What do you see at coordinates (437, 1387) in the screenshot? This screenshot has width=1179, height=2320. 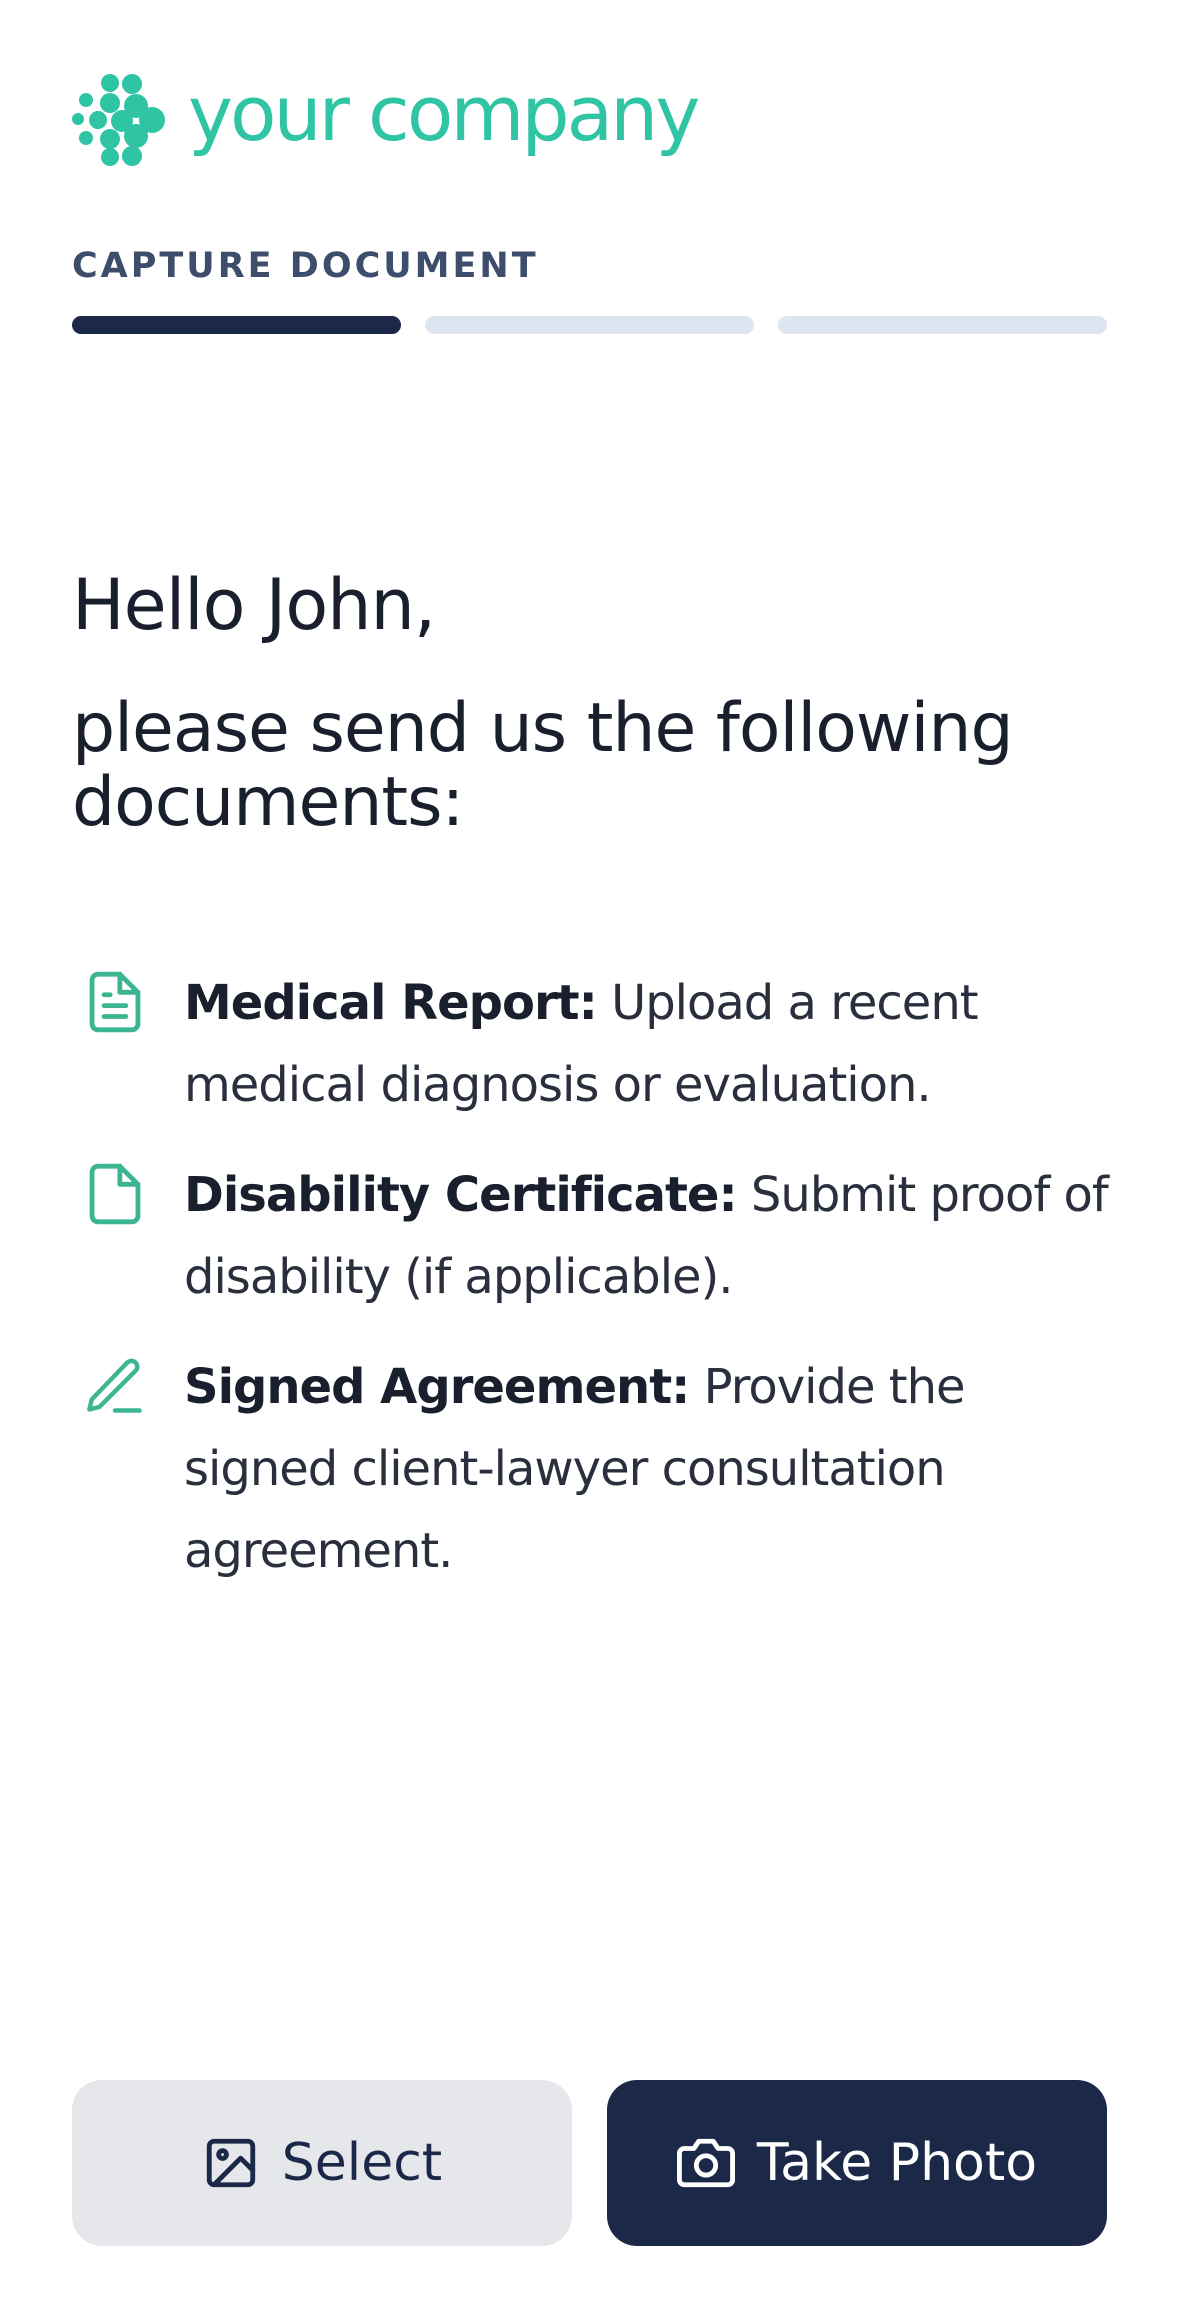 I see `document-title: Signed Agreement:` at bounding box center [437, 1387].